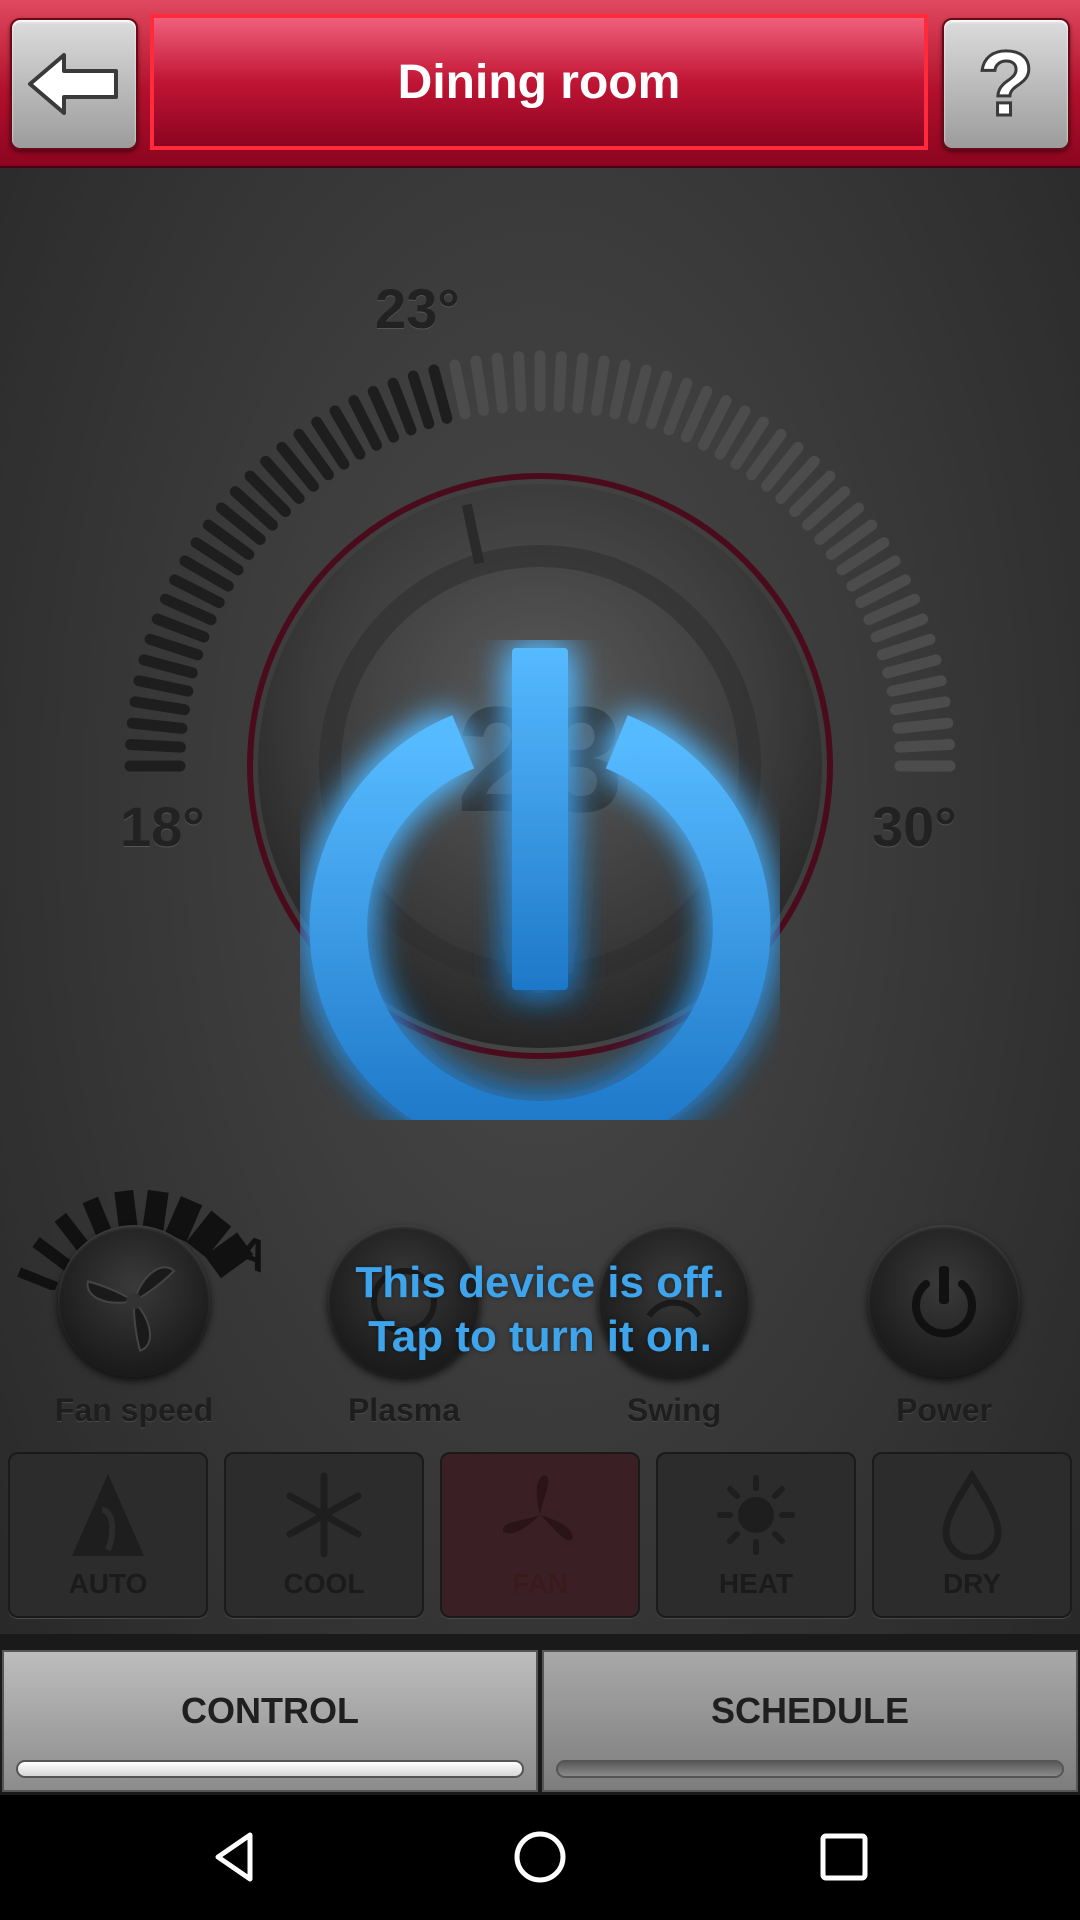 The height and width of the screenshot is (1920, 1080). Describe the element at coordinates (162, 826) in the screenshot. I see `min-temp-label: 18°` at that location.